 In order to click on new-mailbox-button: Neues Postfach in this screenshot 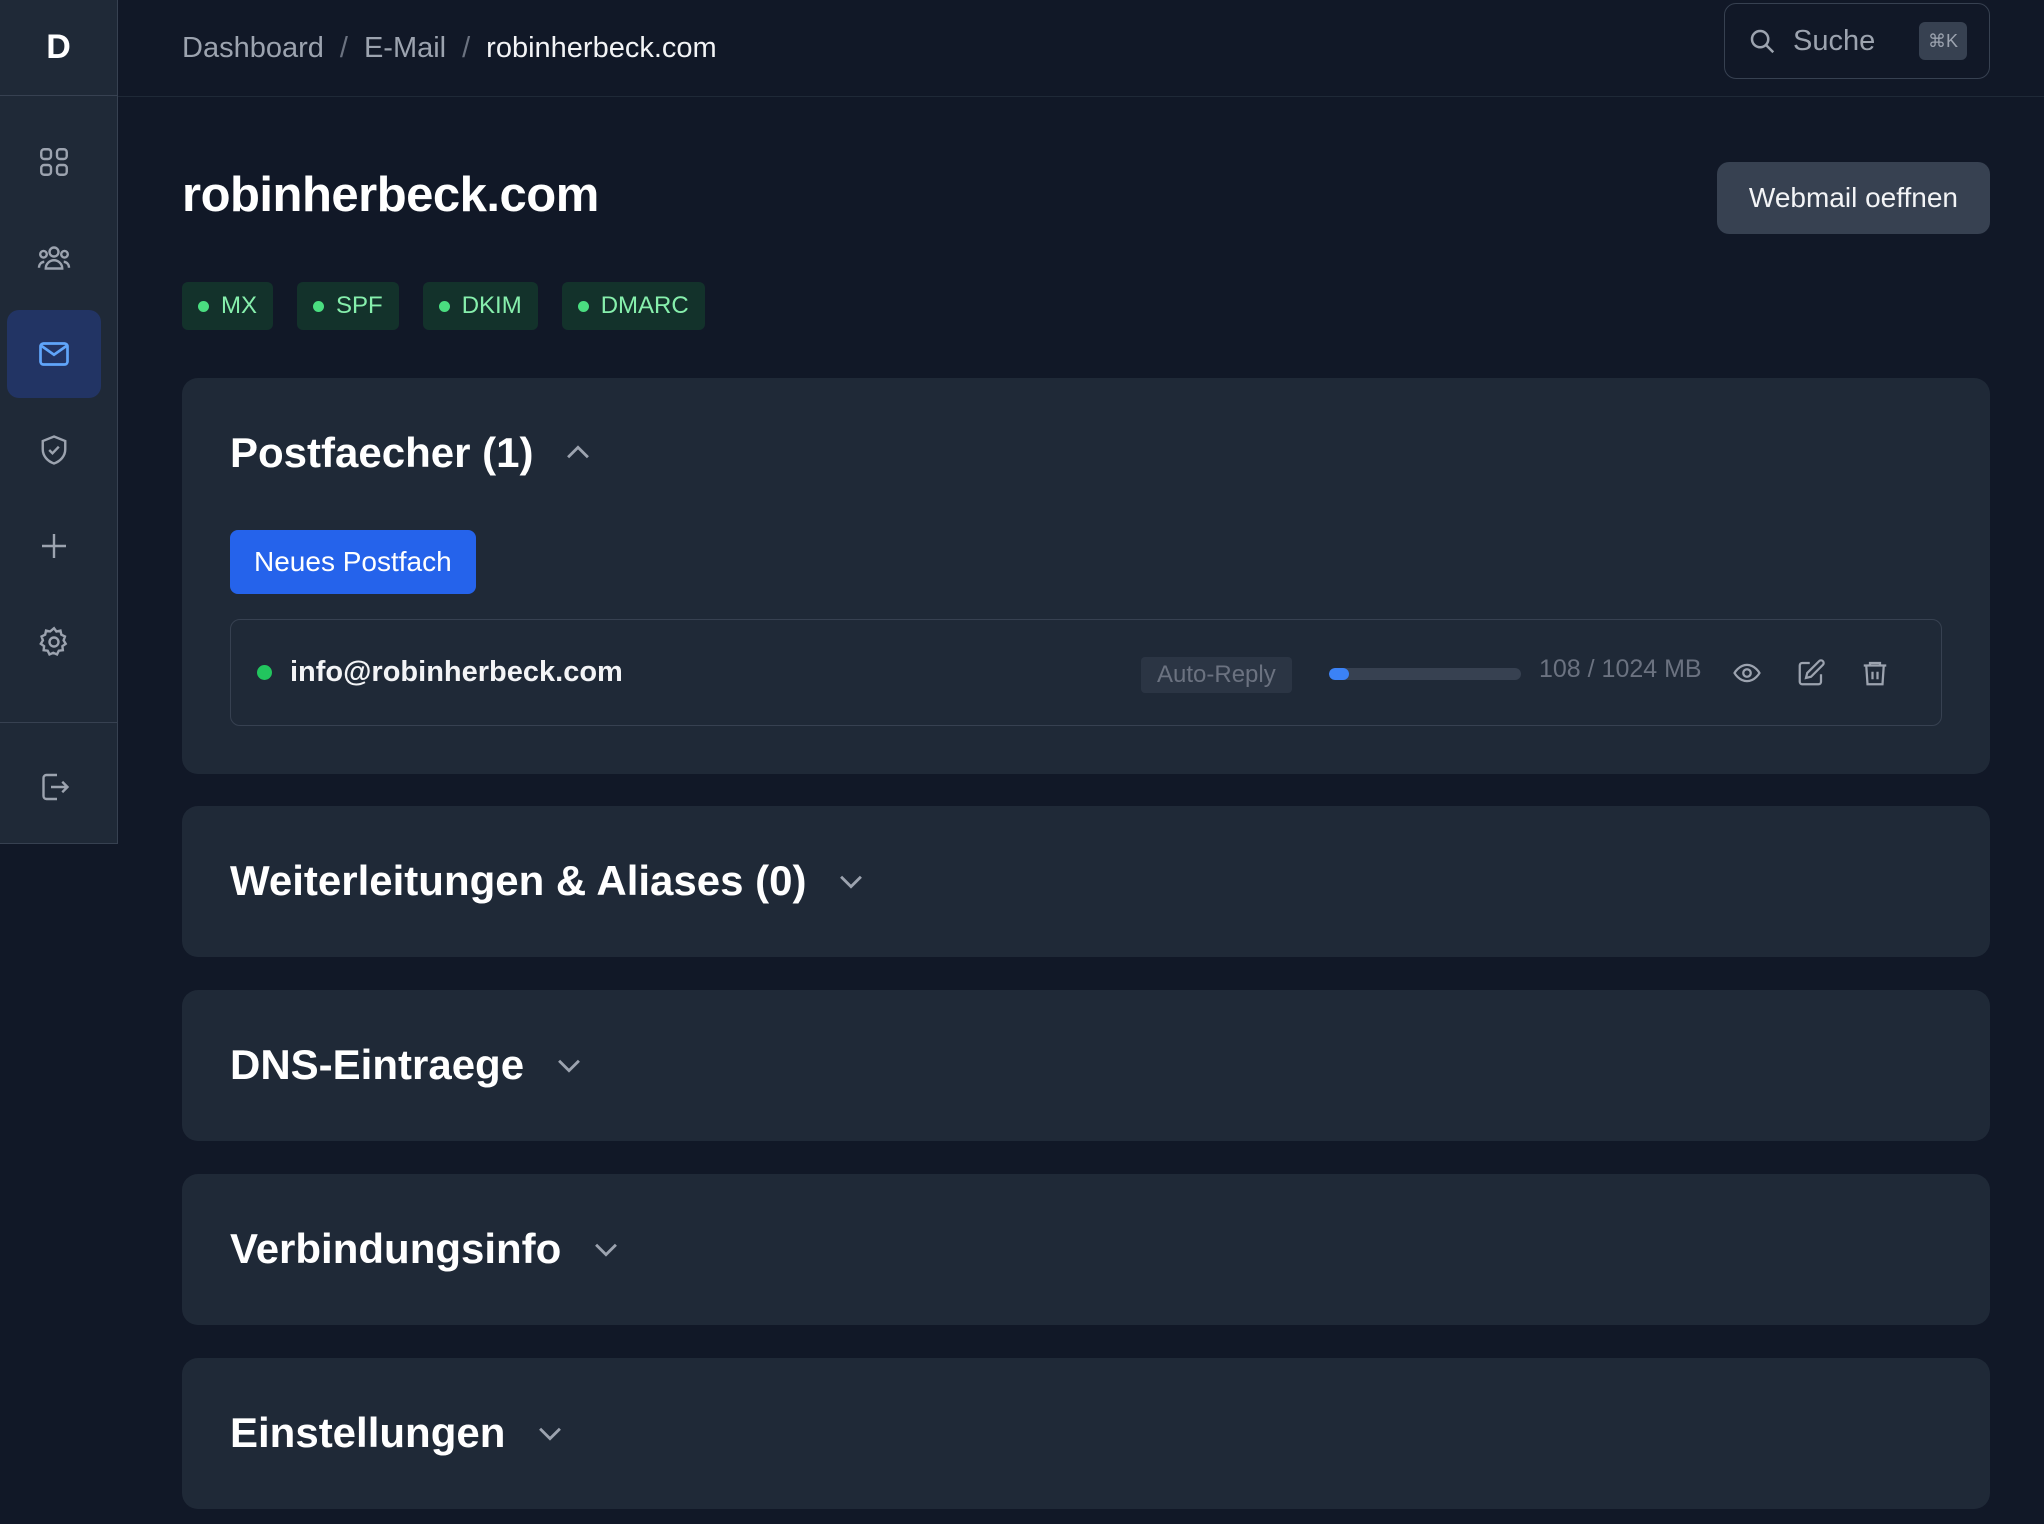, I will do `click(353, 562)`.